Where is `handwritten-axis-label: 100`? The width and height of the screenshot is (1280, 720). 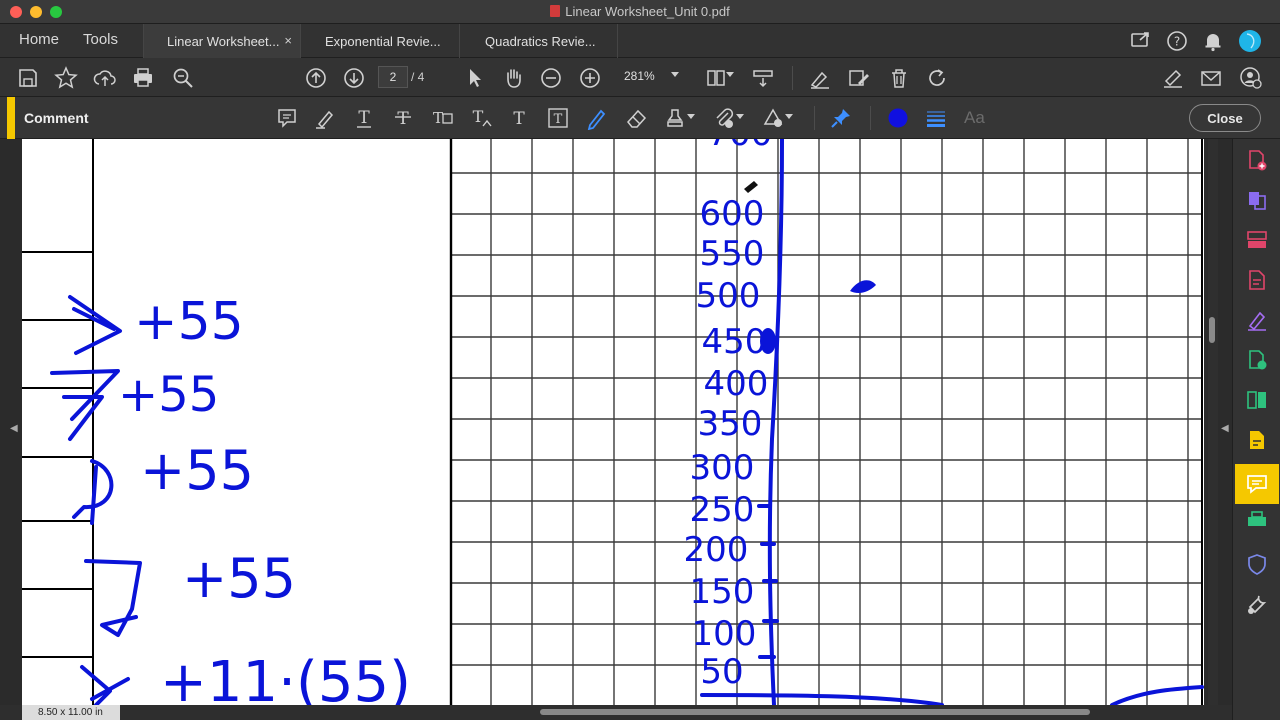
handwritten-axis-label: 100 is located at coordinates (724, 634).